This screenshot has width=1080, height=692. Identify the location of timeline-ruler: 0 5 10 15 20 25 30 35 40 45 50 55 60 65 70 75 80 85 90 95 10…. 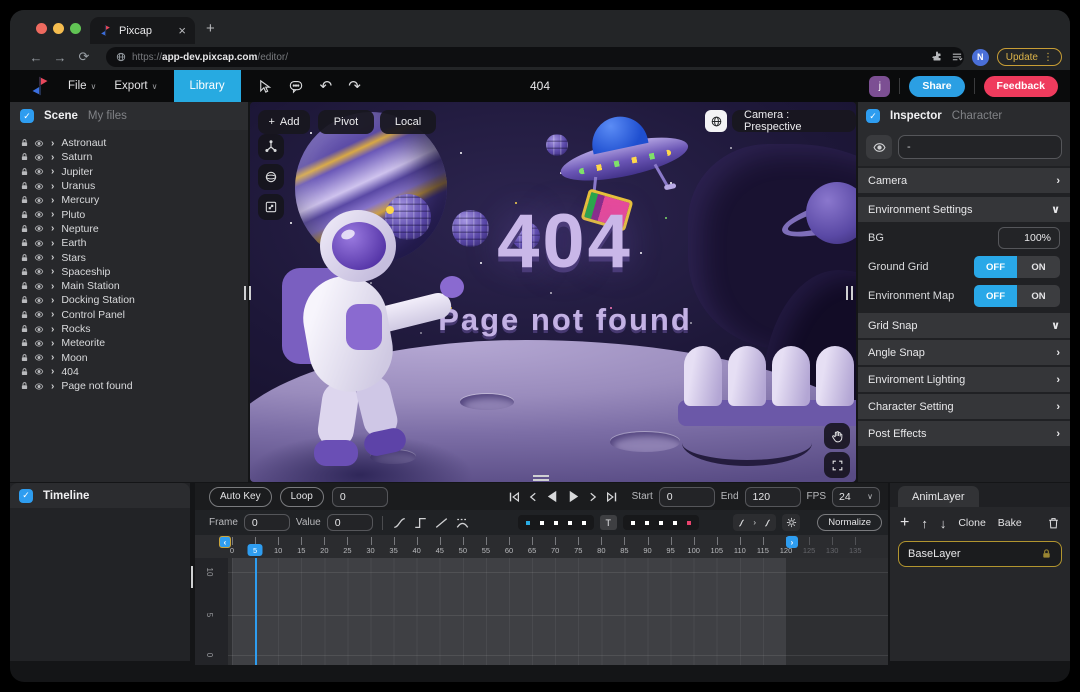
(541, 546).